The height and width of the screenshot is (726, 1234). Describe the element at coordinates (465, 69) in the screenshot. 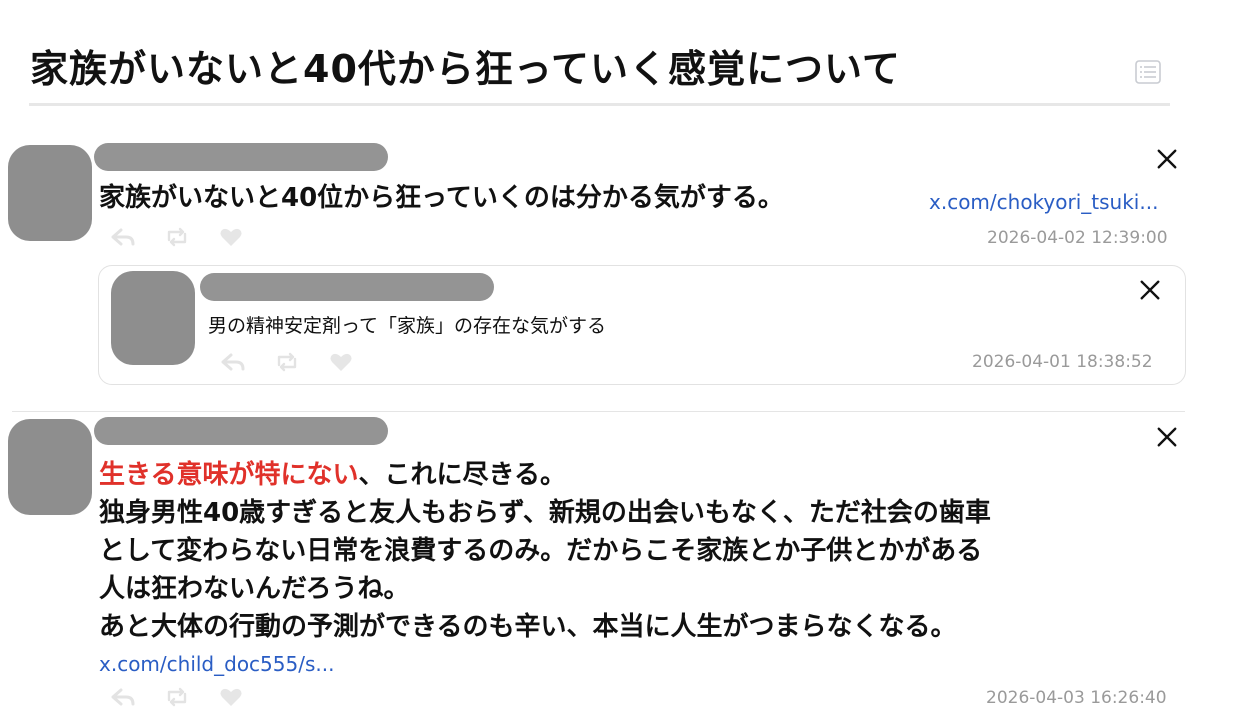

I see `page-title: 家族がいないと40代から狂っていく感覚について` at that location.